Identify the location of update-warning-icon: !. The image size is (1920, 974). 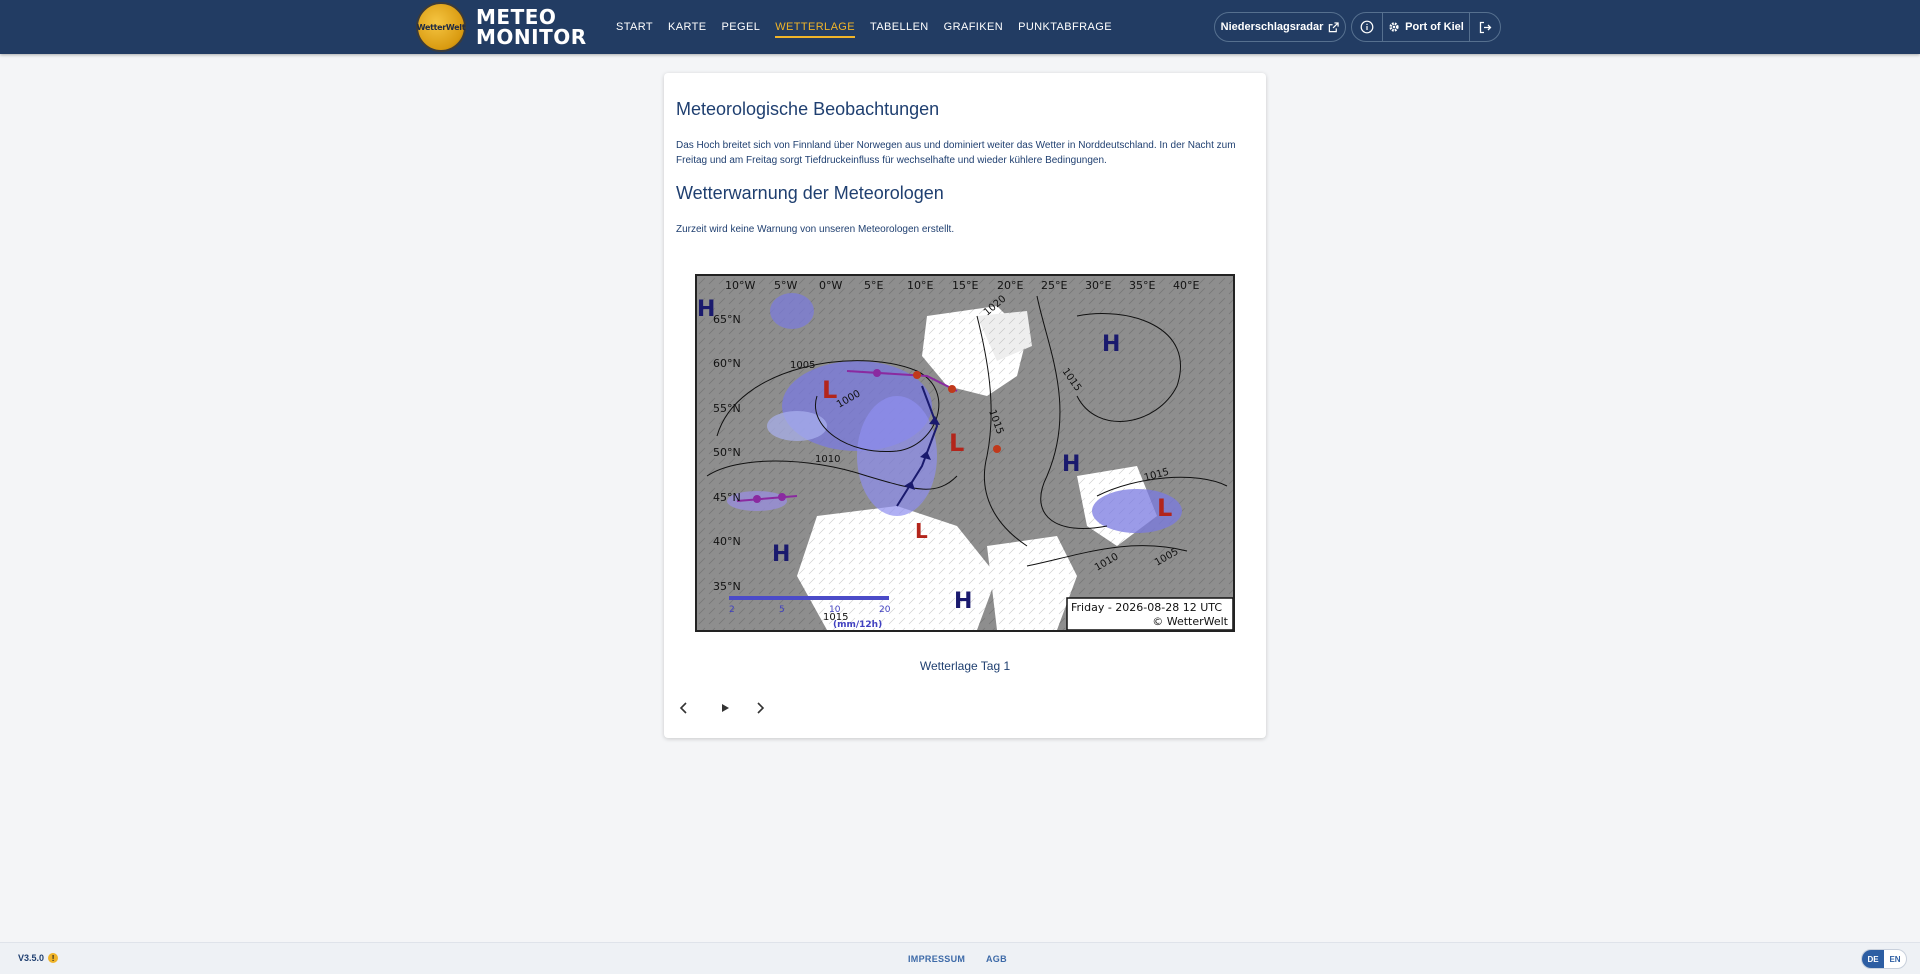
(53, 958).